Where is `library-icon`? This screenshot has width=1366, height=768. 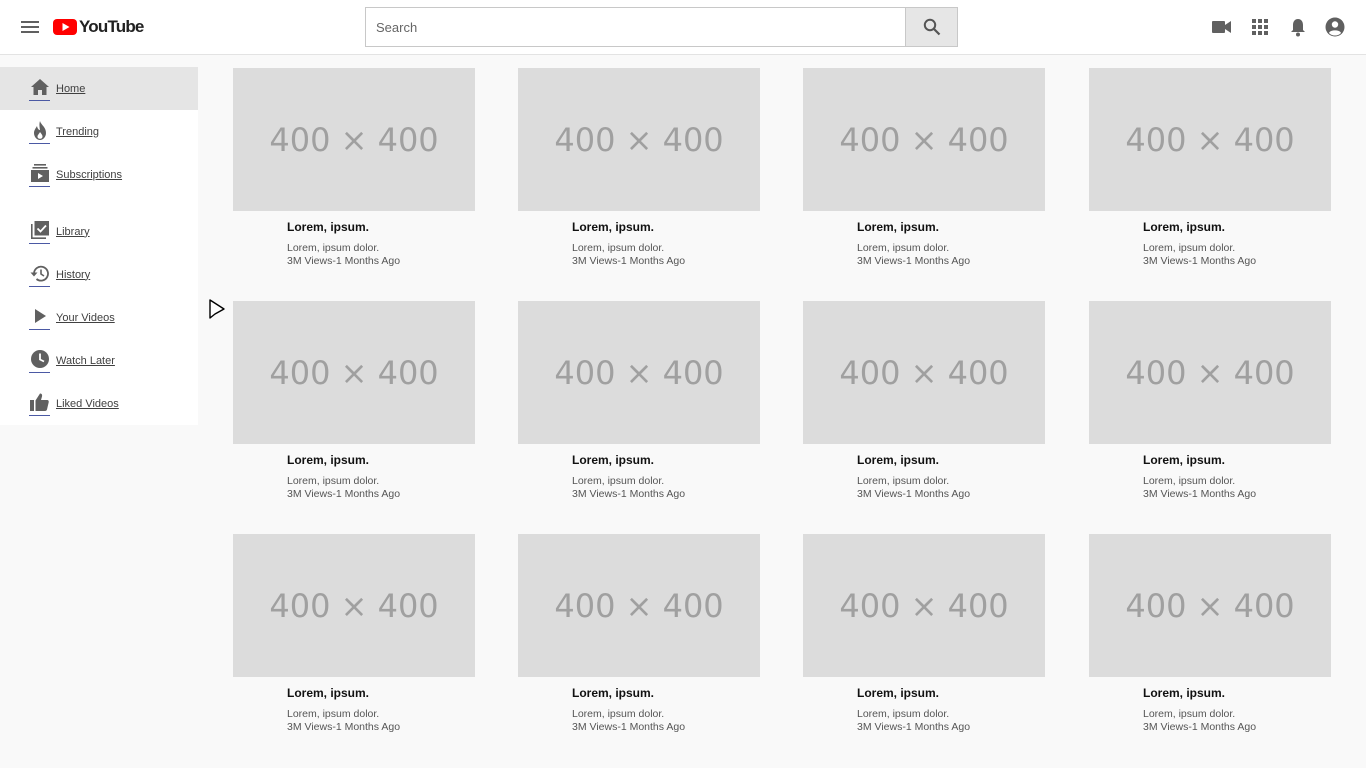
library-icon is located at coordinates (39, 232).